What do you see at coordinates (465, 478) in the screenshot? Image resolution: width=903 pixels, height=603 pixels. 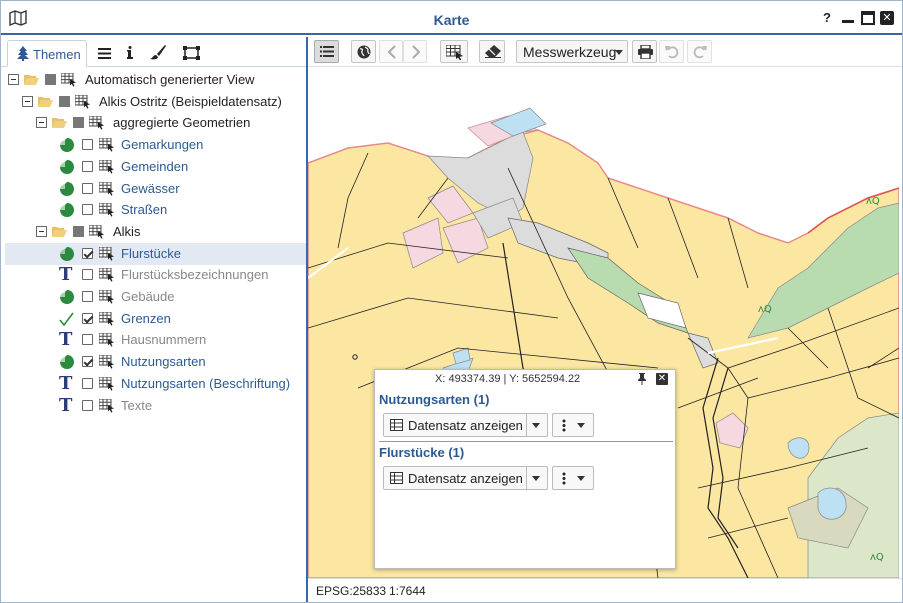 I see `show-record-button-flurstuecke: Datensatz anzeigen` at bounding box center [465, 478].